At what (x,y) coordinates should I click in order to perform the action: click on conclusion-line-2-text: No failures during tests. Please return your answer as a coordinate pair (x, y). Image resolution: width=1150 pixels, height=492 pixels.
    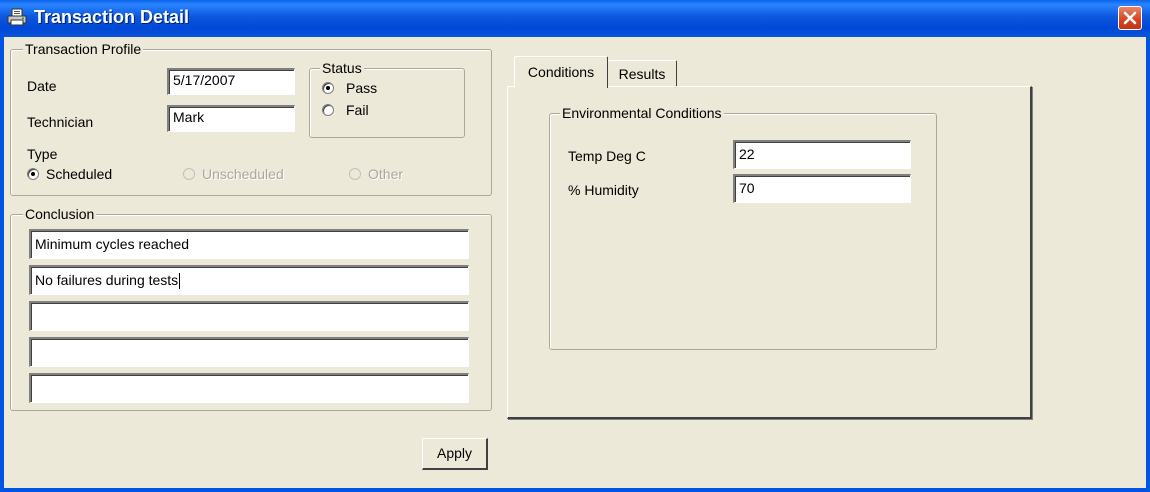
    Looking at the image, I should click on (107, 280).